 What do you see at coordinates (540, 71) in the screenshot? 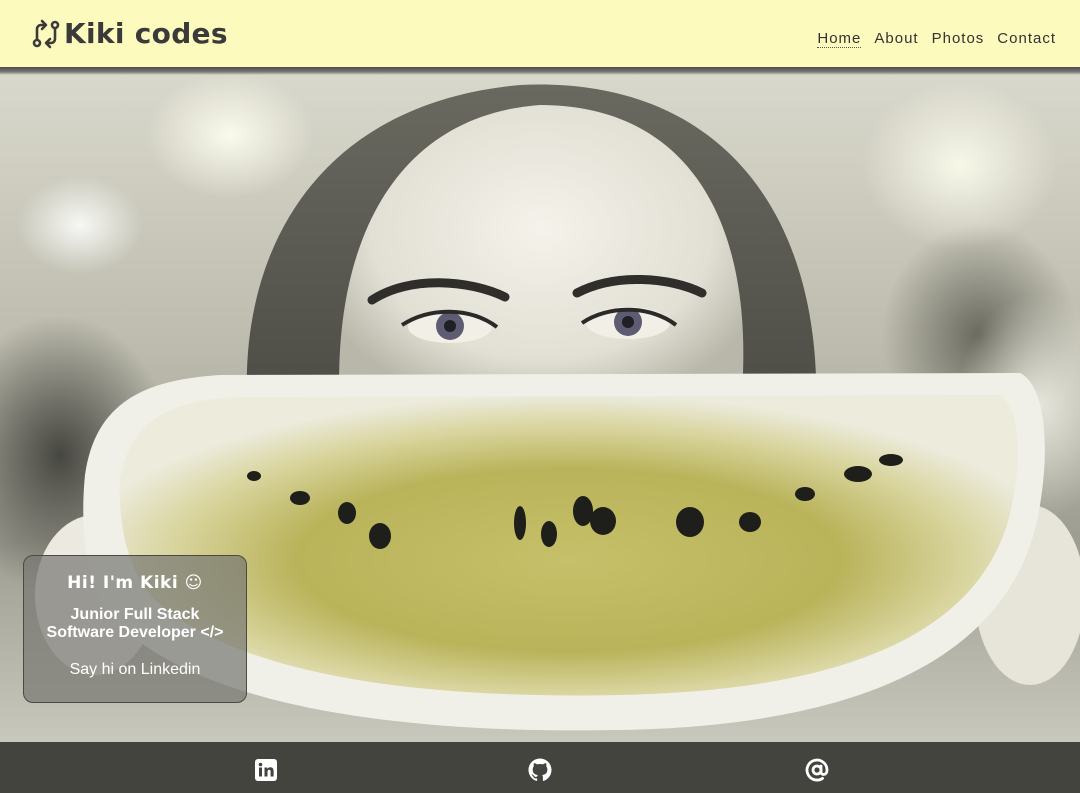
I see `header-divider` at bounding box center [540, 71].